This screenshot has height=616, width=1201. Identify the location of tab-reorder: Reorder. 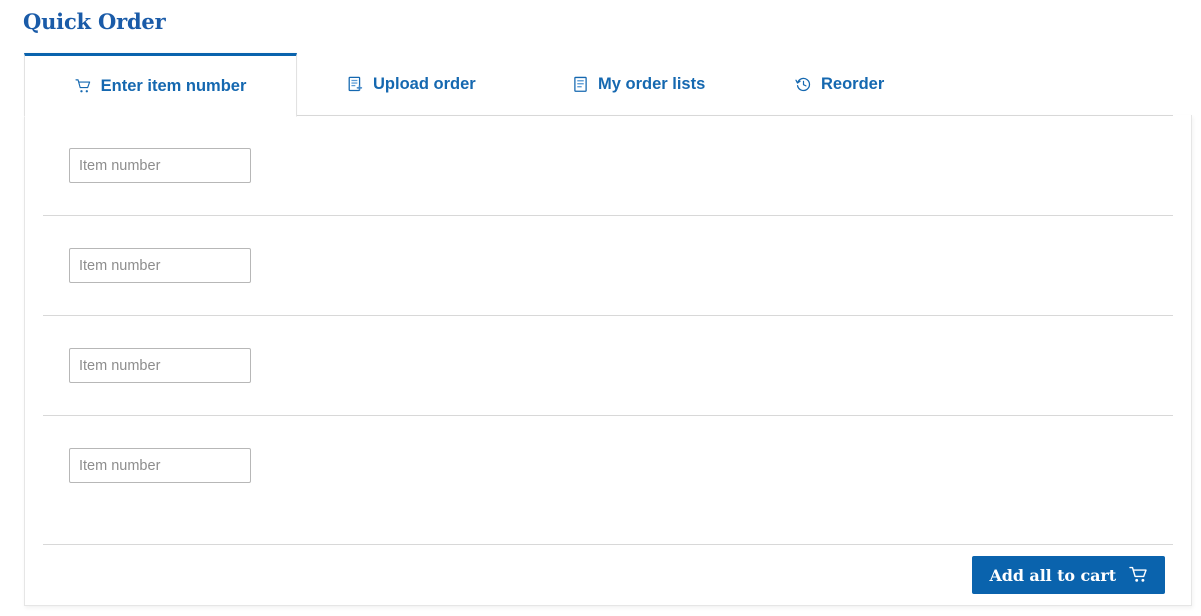
(840, 84).